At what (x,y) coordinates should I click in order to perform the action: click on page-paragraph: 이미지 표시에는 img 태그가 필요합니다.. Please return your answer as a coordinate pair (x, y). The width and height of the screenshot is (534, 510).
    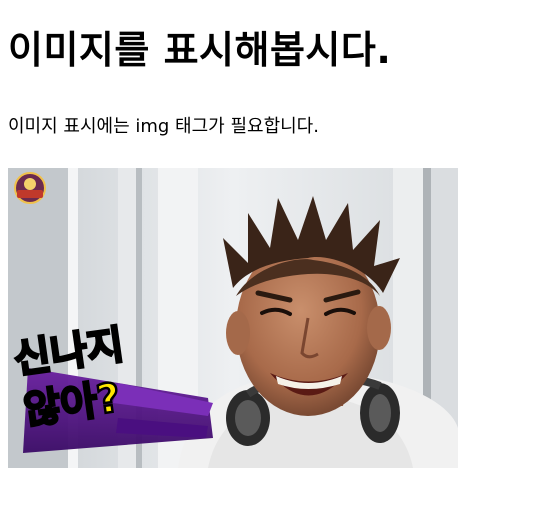
    Looking at the image, I should click on (163, 126).